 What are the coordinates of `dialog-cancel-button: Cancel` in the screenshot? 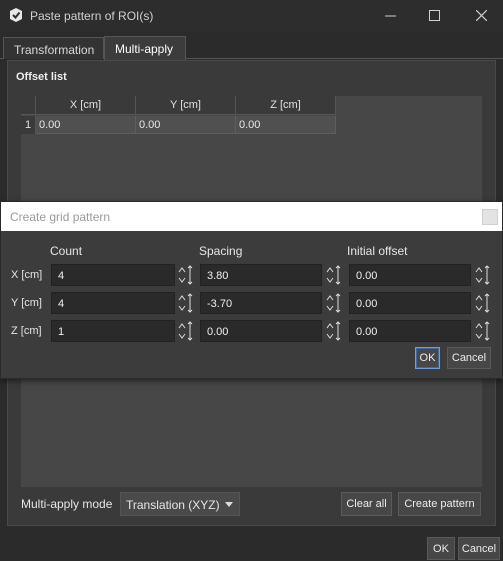 It's located at (469, 358).